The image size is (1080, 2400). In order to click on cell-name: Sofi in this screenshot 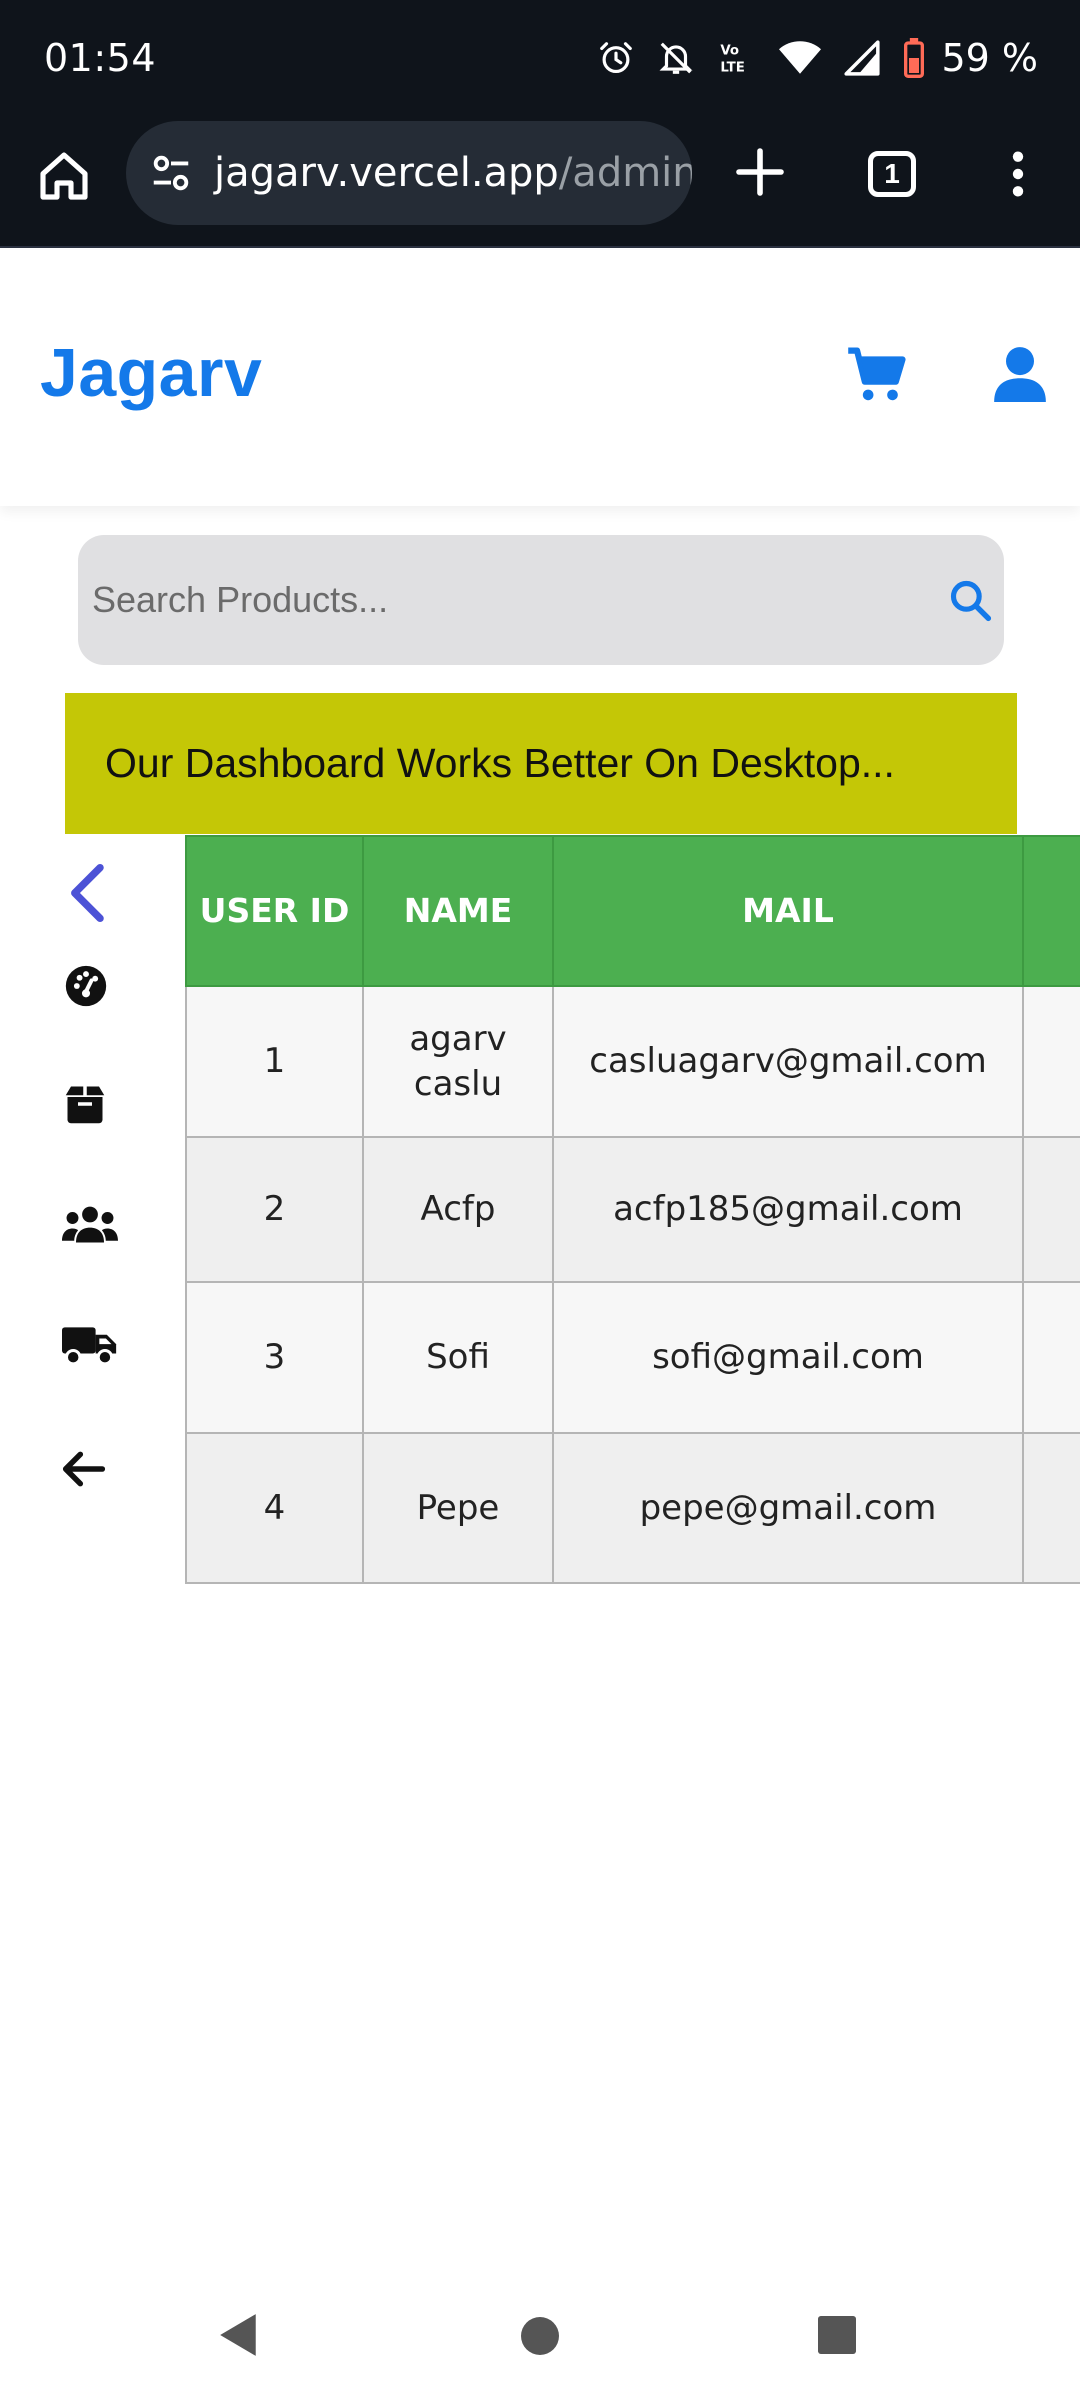, I will do `click(458, 1357)`.